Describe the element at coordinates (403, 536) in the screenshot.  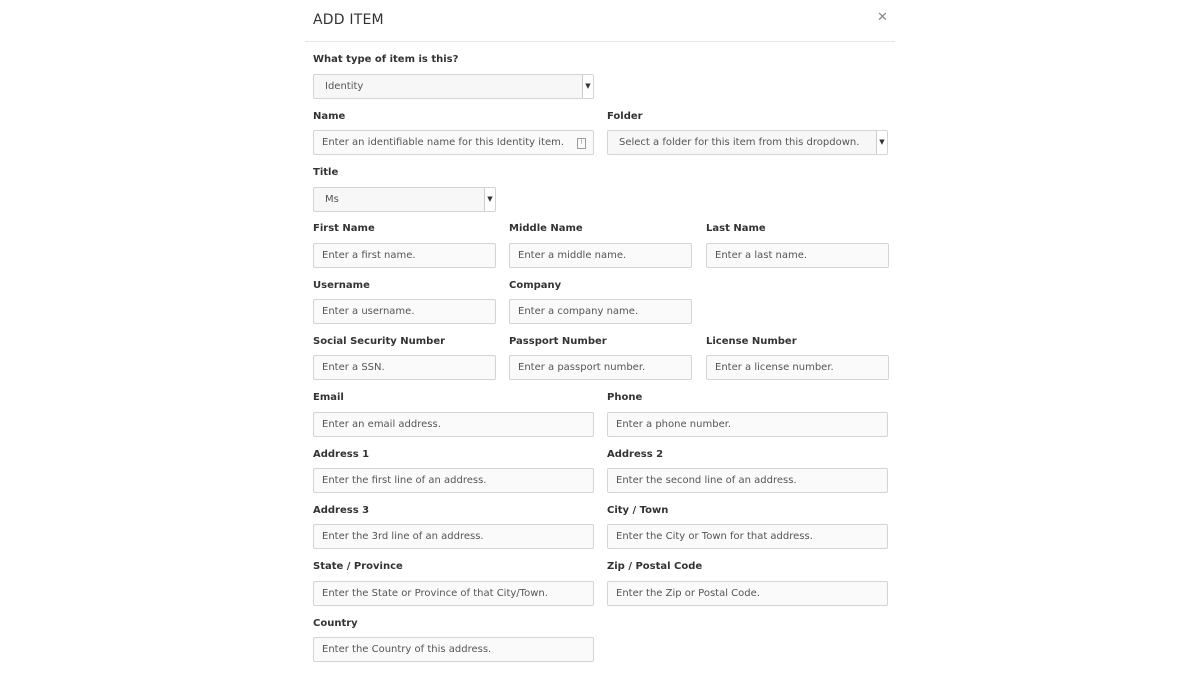
I see `address3-placeholder: Enter the 3rd line of an address.` at that location.